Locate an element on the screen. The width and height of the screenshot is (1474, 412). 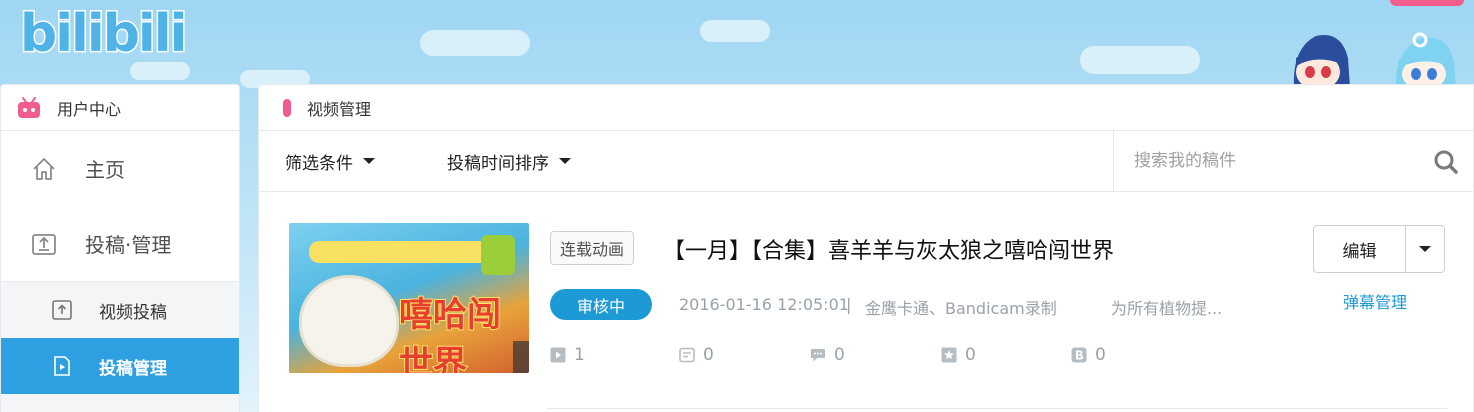
video-thumbnail: 嘻哈闯世界 is located at coordinates (409, 298).